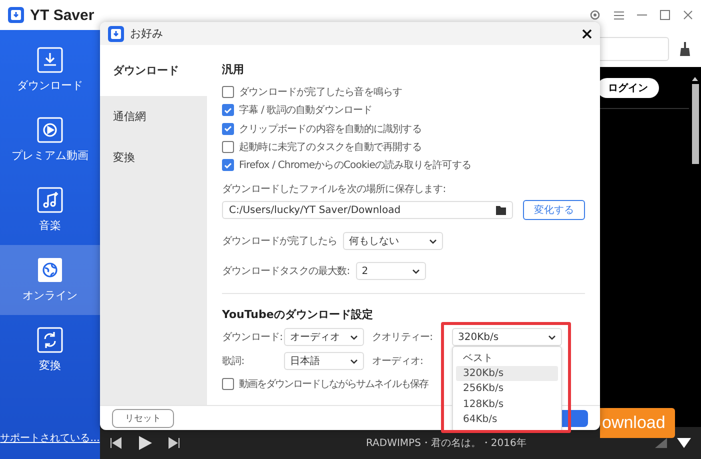  Describe the element at coordinates (305, 111) in the screenshot. I see `checkbox-label: 字幕 / 歌詞の自動ダウンロード` at that location.